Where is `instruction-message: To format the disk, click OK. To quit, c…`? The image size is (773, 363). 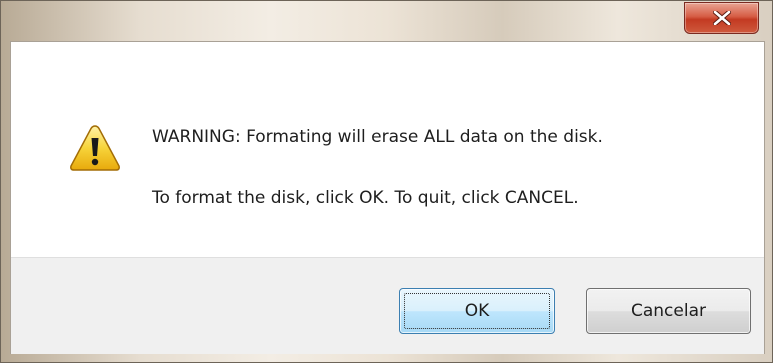
instruction-message: To format the disk, click OK. To quit, c… is located at coordinates (365, 198).